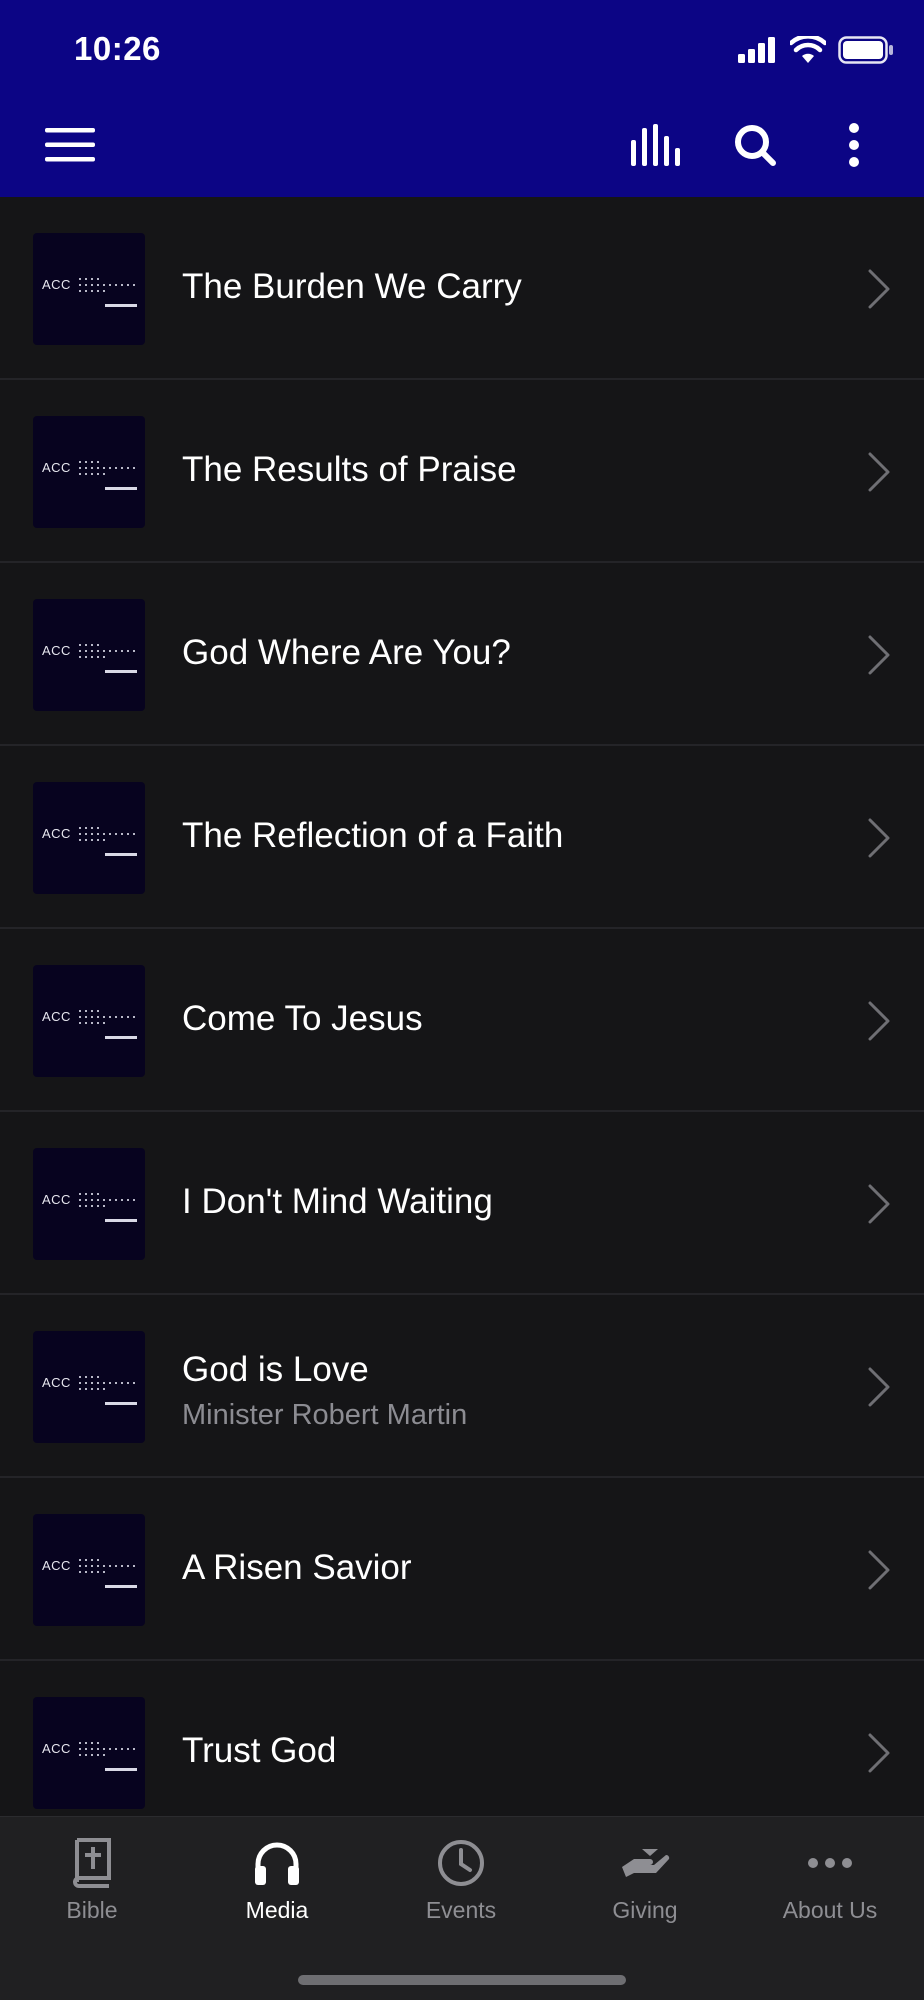 The width and height of the screenshot is (924, 2000). I want to click on more-options-button, so click(854, 147).